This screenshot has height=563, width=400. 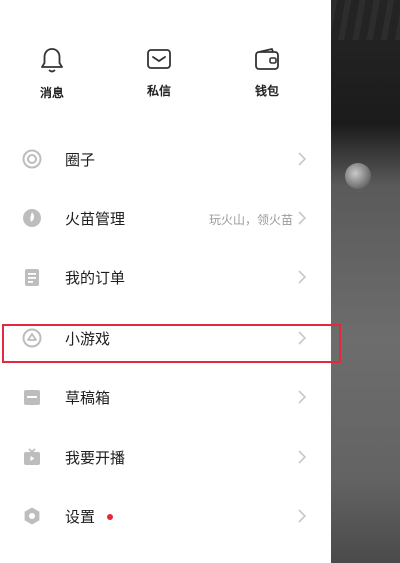 I want to click on order-icon, so click(x=32, y=277).